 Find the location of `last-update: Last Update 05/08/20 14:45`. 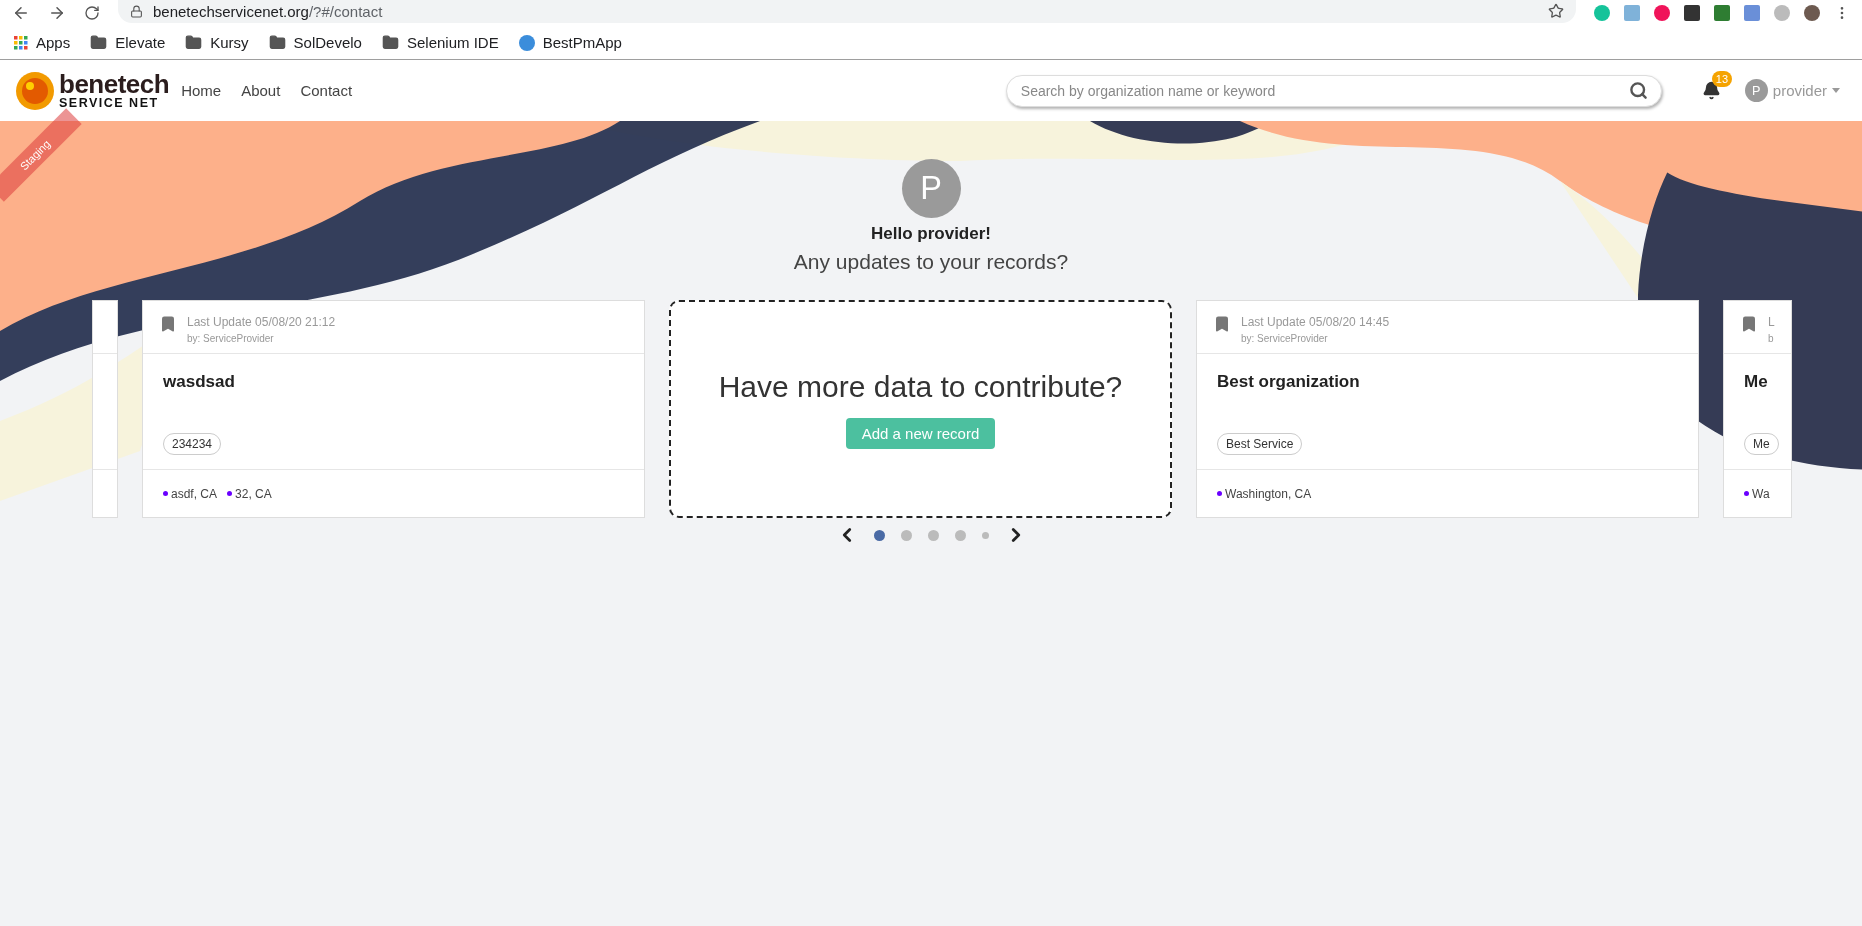

last-update: Last Update 05/08/20 14:45 is located at coordinates (1315, 322).